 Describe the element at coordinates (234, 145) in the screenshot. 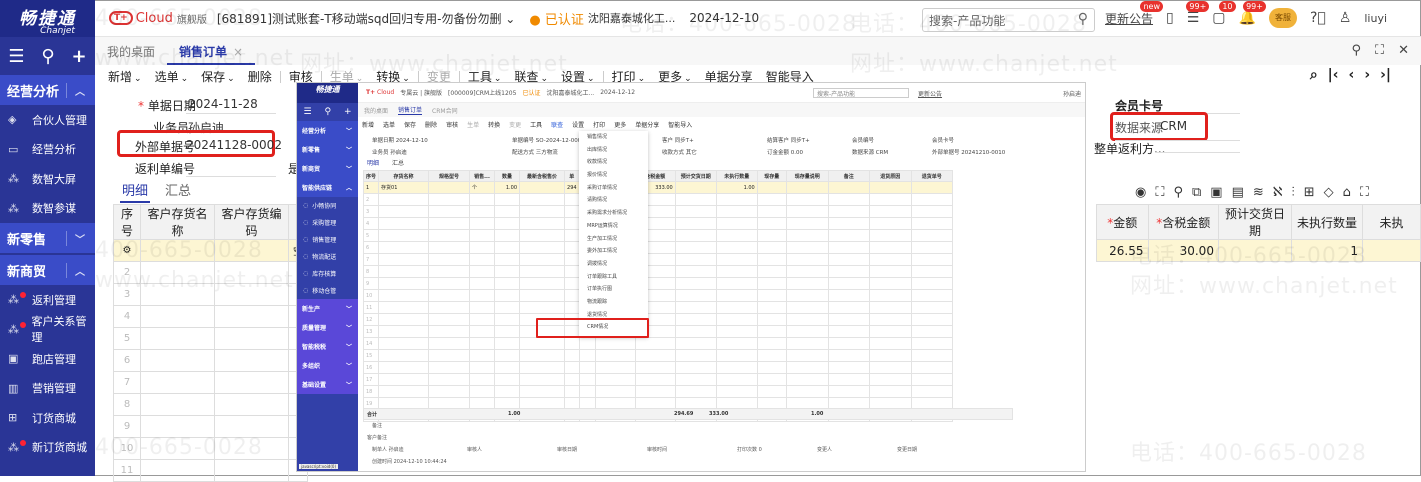

I see `external-no-field: 20241128-0002` at that location.